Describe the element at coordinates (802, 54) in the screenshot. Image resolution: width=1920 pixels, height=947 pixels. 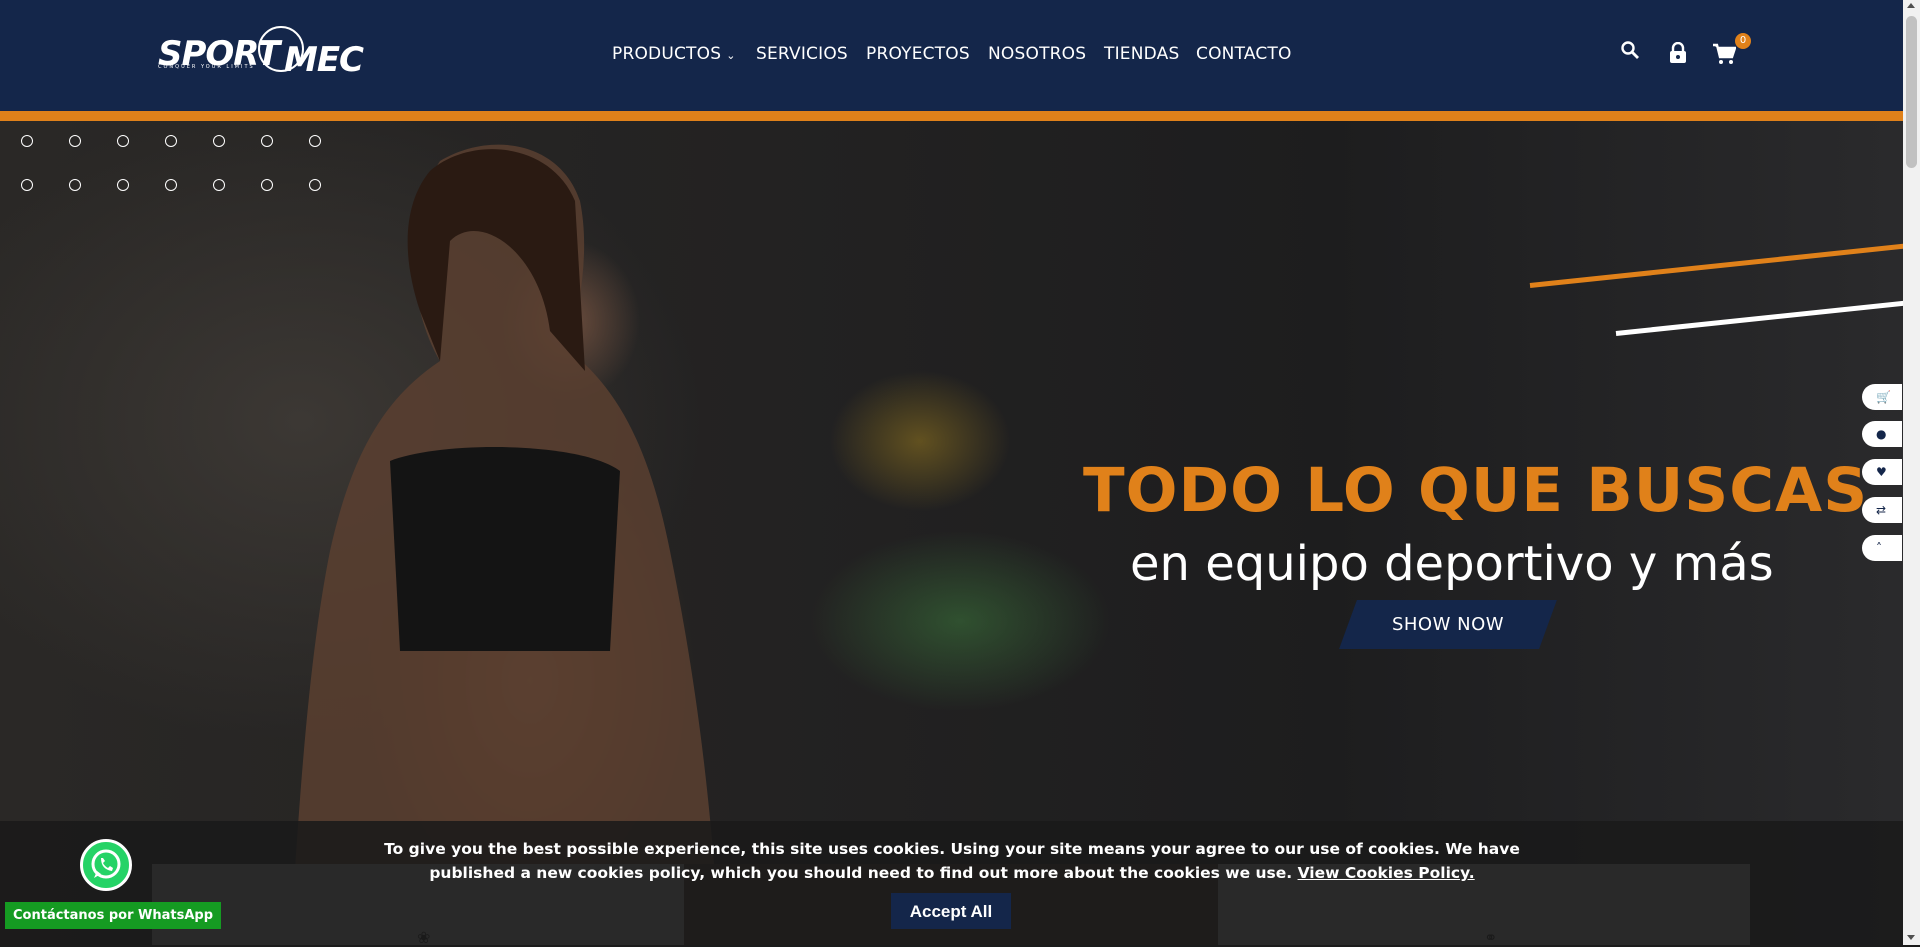
I see `nav-servicios: SERVICIOS` at that location.